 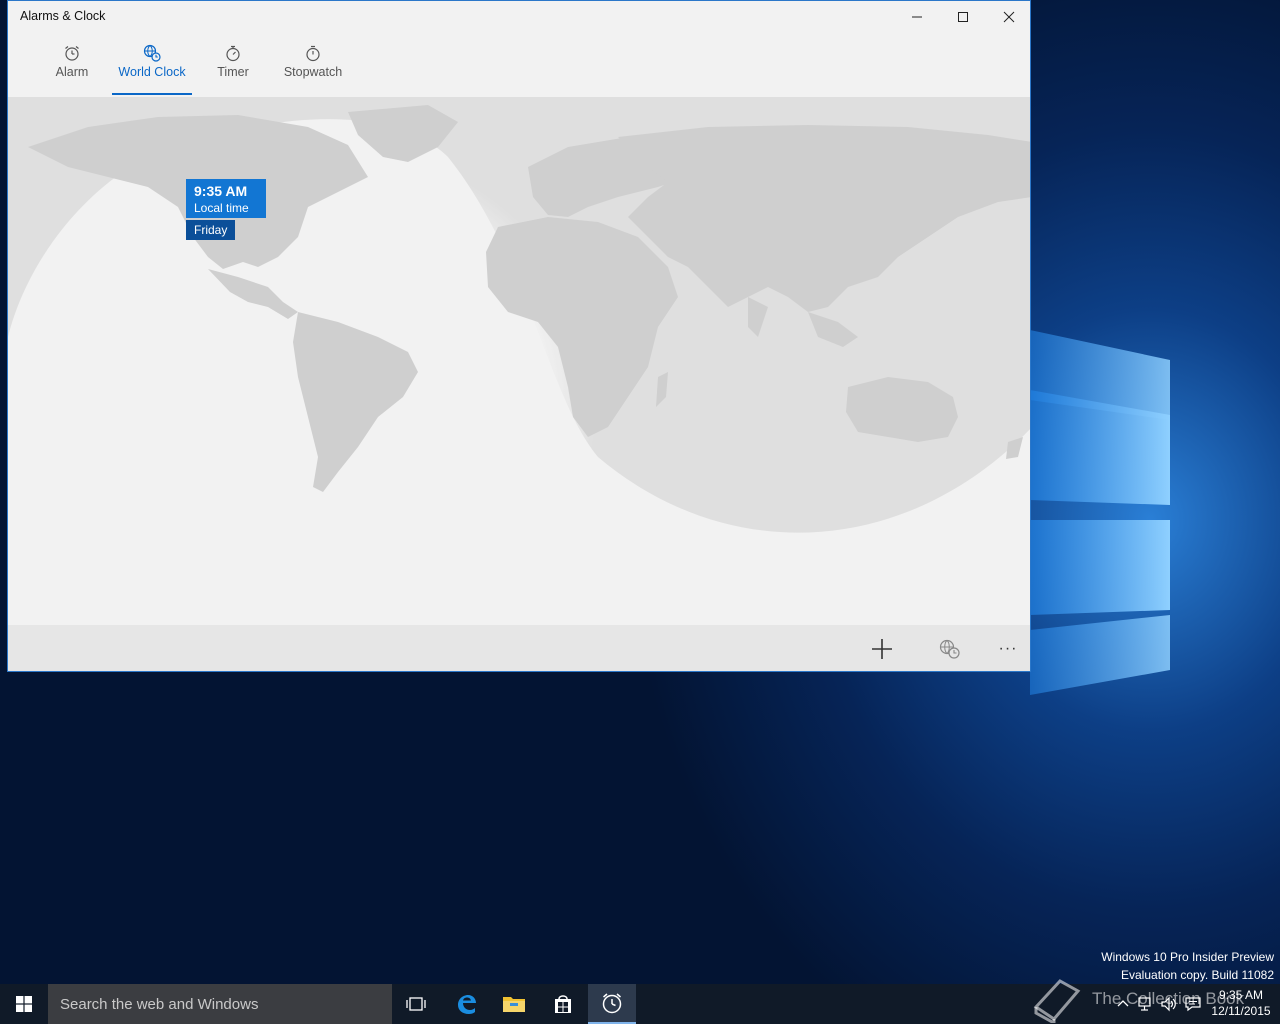 I want to click on local-time-pin: 9:35 AM Local time Friday, so click(x=226, y=209).